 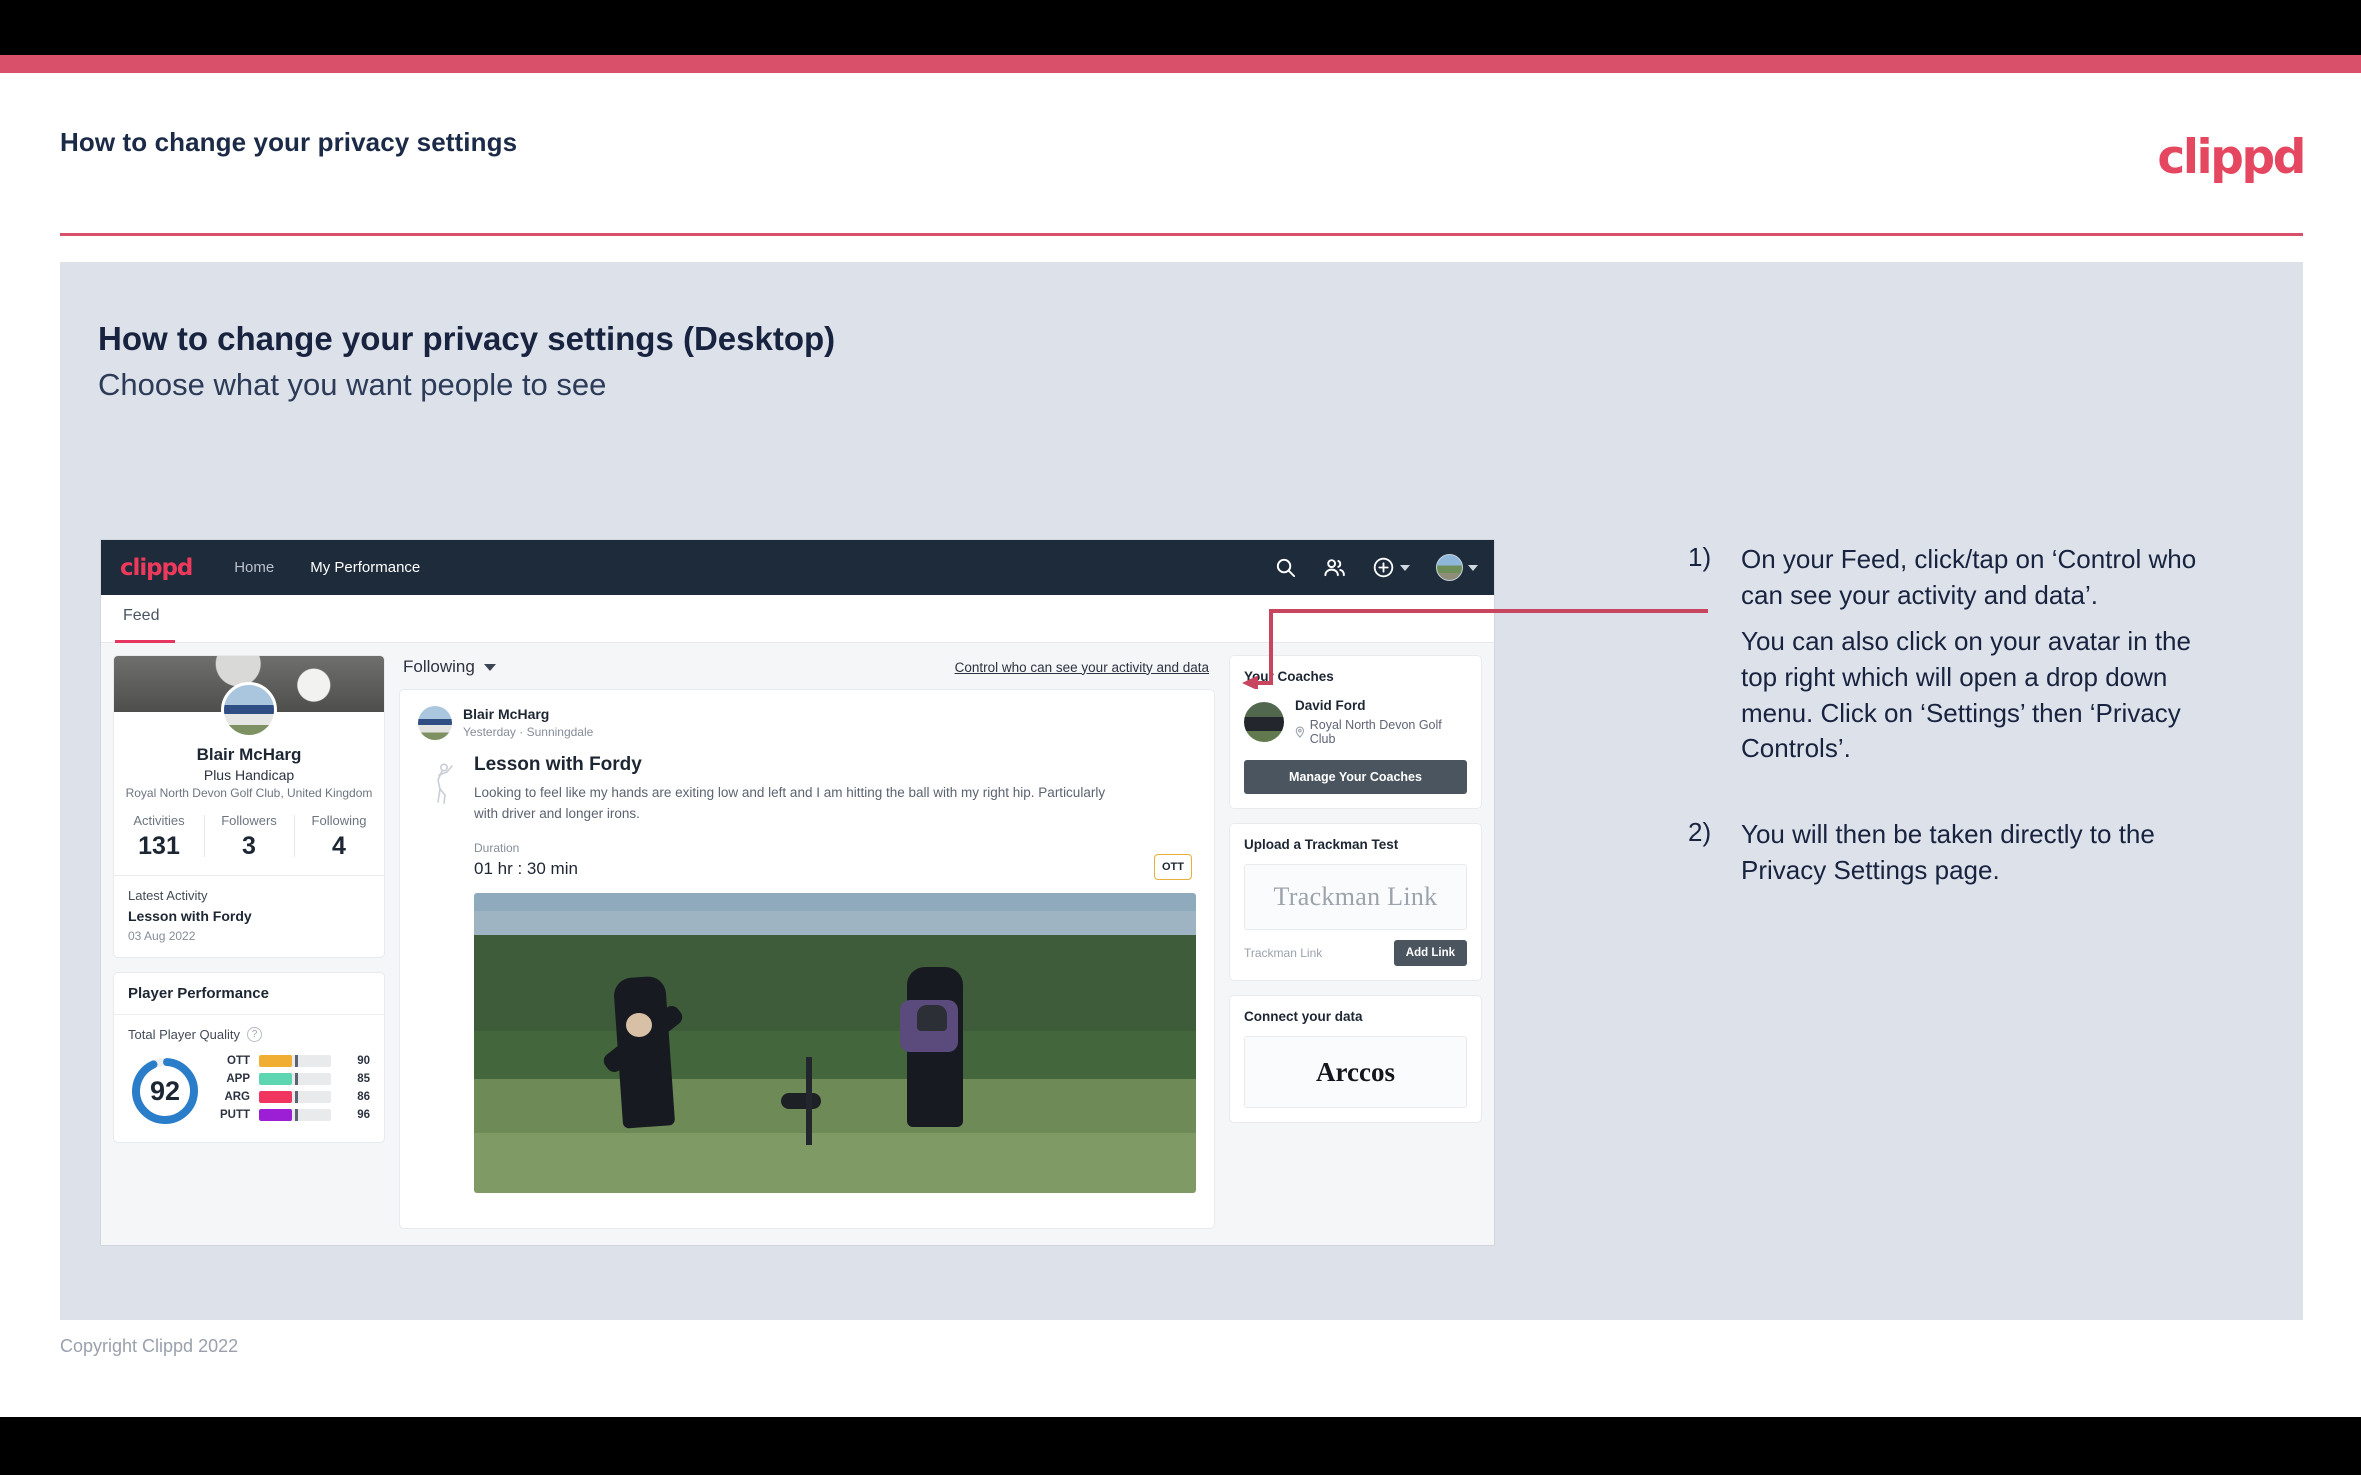 What do you see at coordinates (159, 820) in the screenshot?
I see `stat-label: Activities` at bounding box center [159, 820].